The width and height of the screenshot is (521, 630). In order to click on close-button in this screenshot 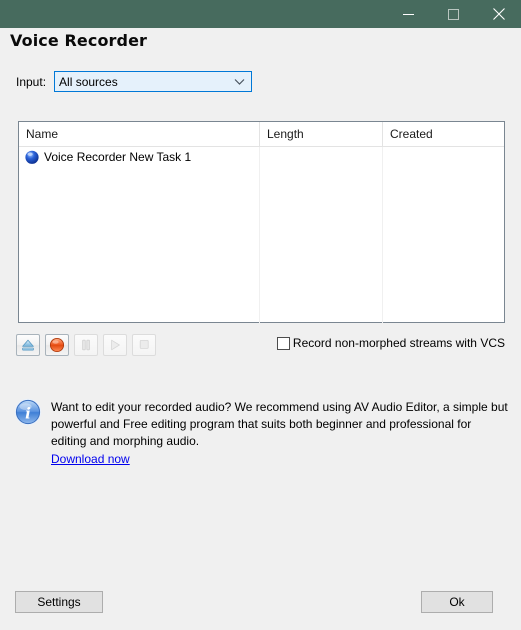, I will do `click(498, 14)`.